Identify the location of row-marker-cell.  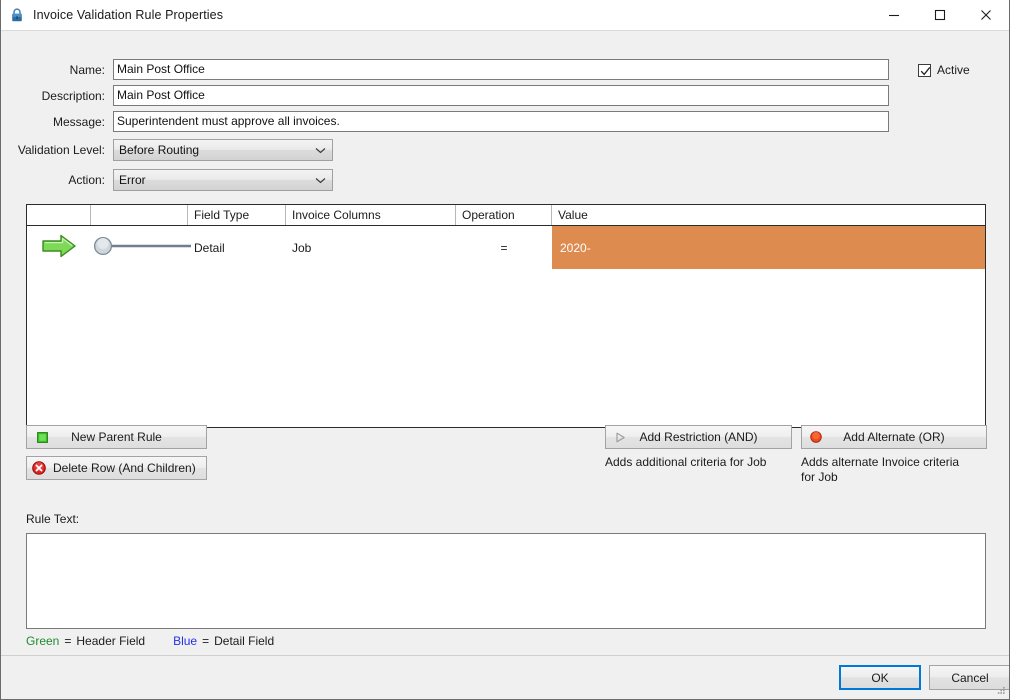
(59, 247).